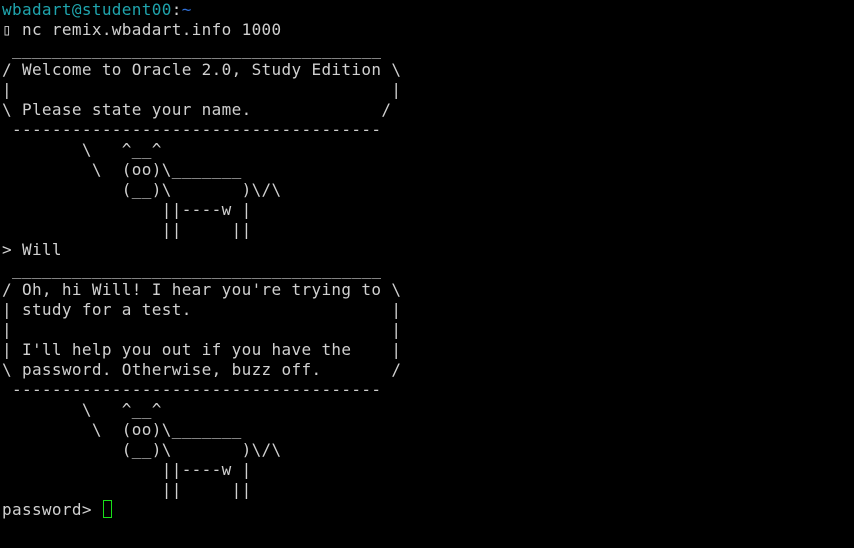 This screenshot has height=548, width=854. I want to click on prompt-user-host: wbadart@student00, so click(87, 9).